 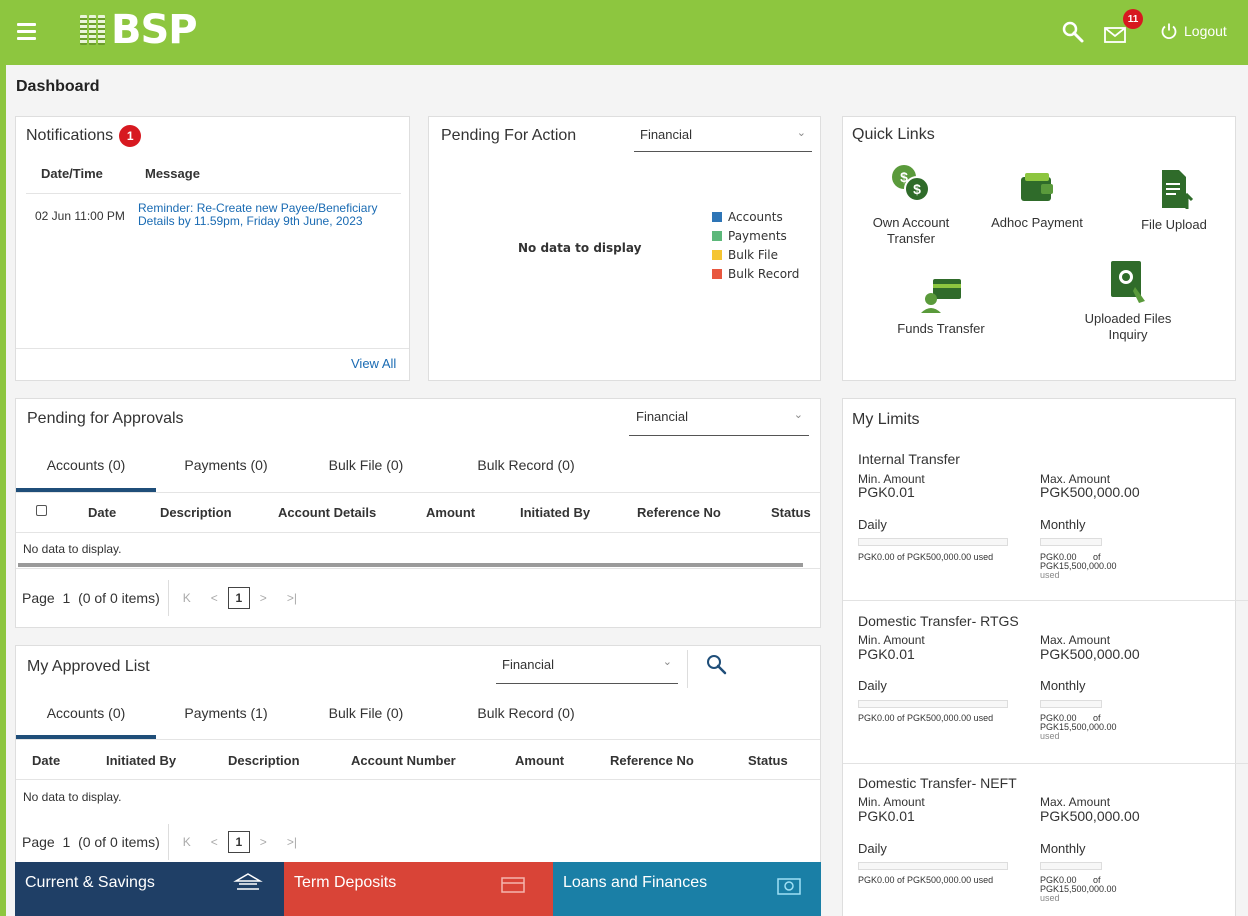 I want to click on bank-icon, so click(x=248, y=881).